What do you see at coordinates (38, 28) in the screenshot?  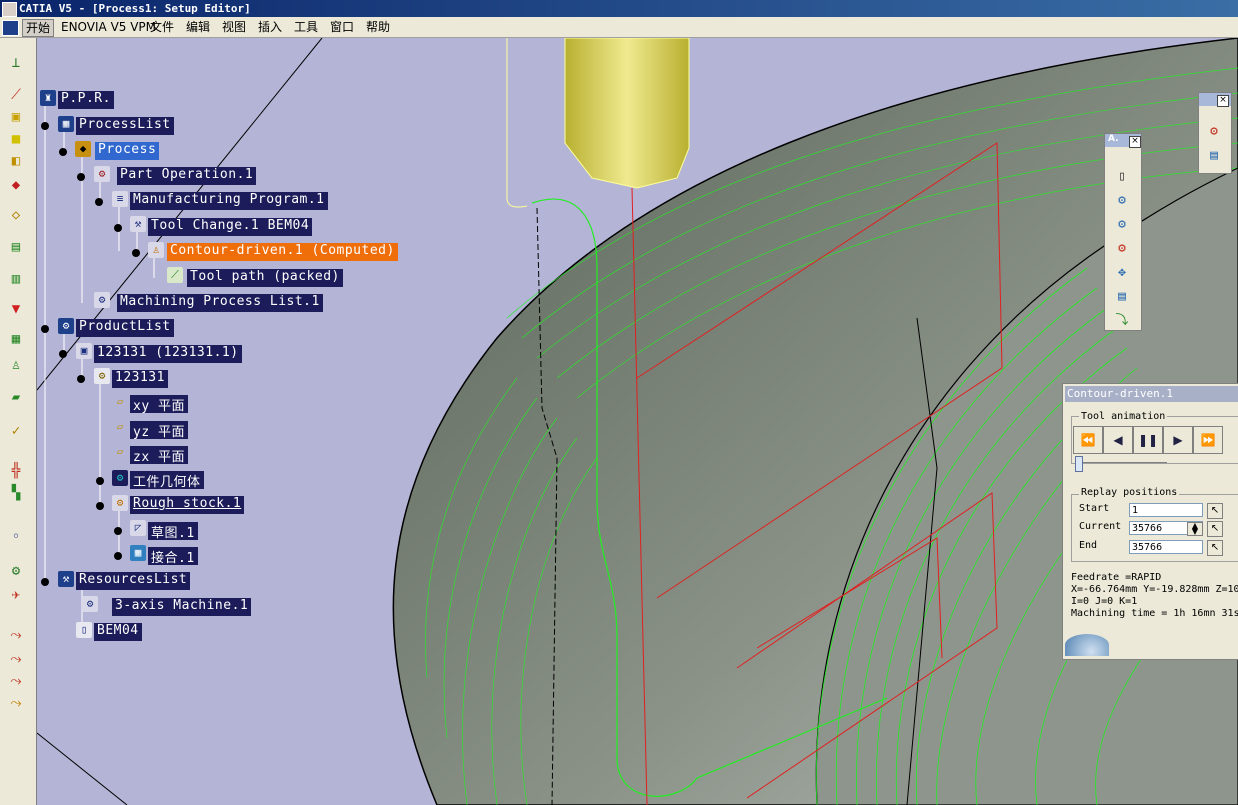 I see `menu-start: 开始` at bounding box center [38, 28].